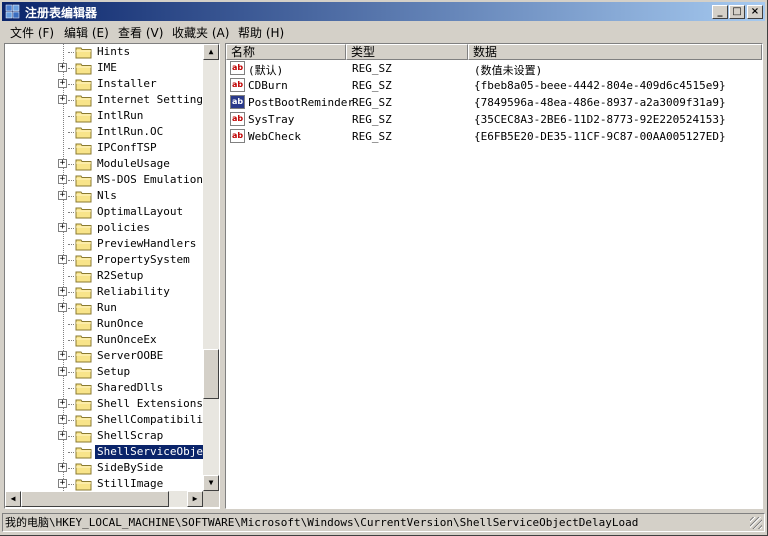 Image resolution: width=768 pixels, height=536 pixels. I want to click on menu-file: 文件 (F), so click(32, 32).